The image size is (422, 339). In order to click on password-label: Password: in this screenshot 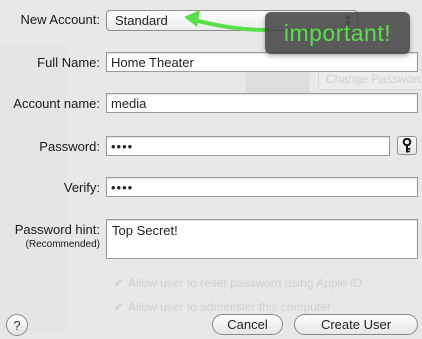, I will do `click(69, 146)`.